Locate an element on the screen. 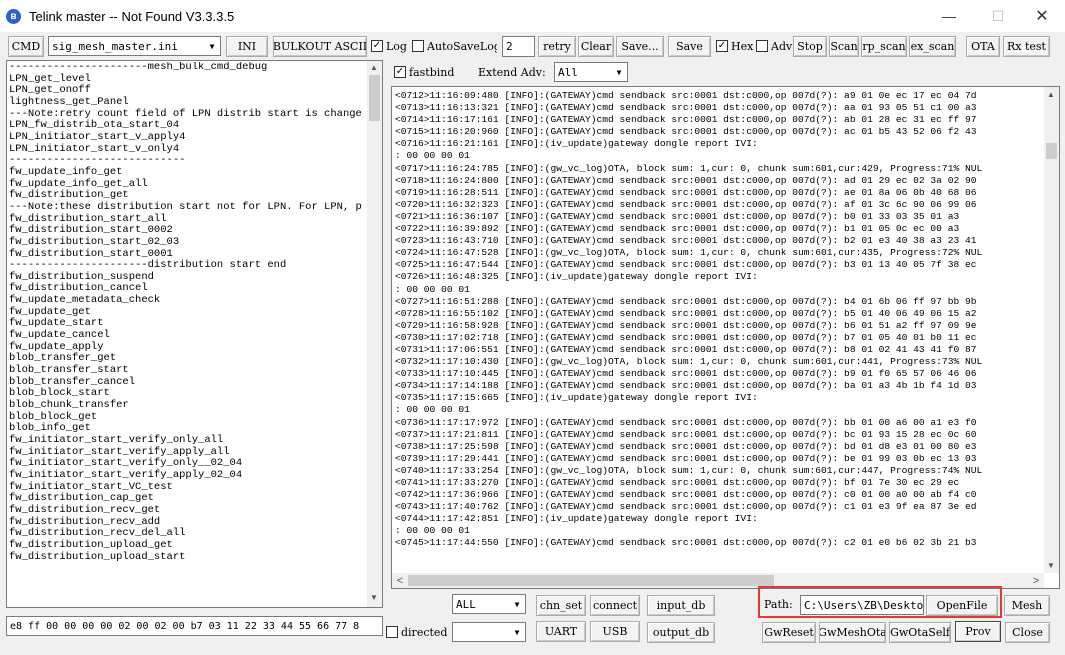 This screenshot has width=1065, height=655. command-item: blob_transfer_start is located at coordinates (188, 370).